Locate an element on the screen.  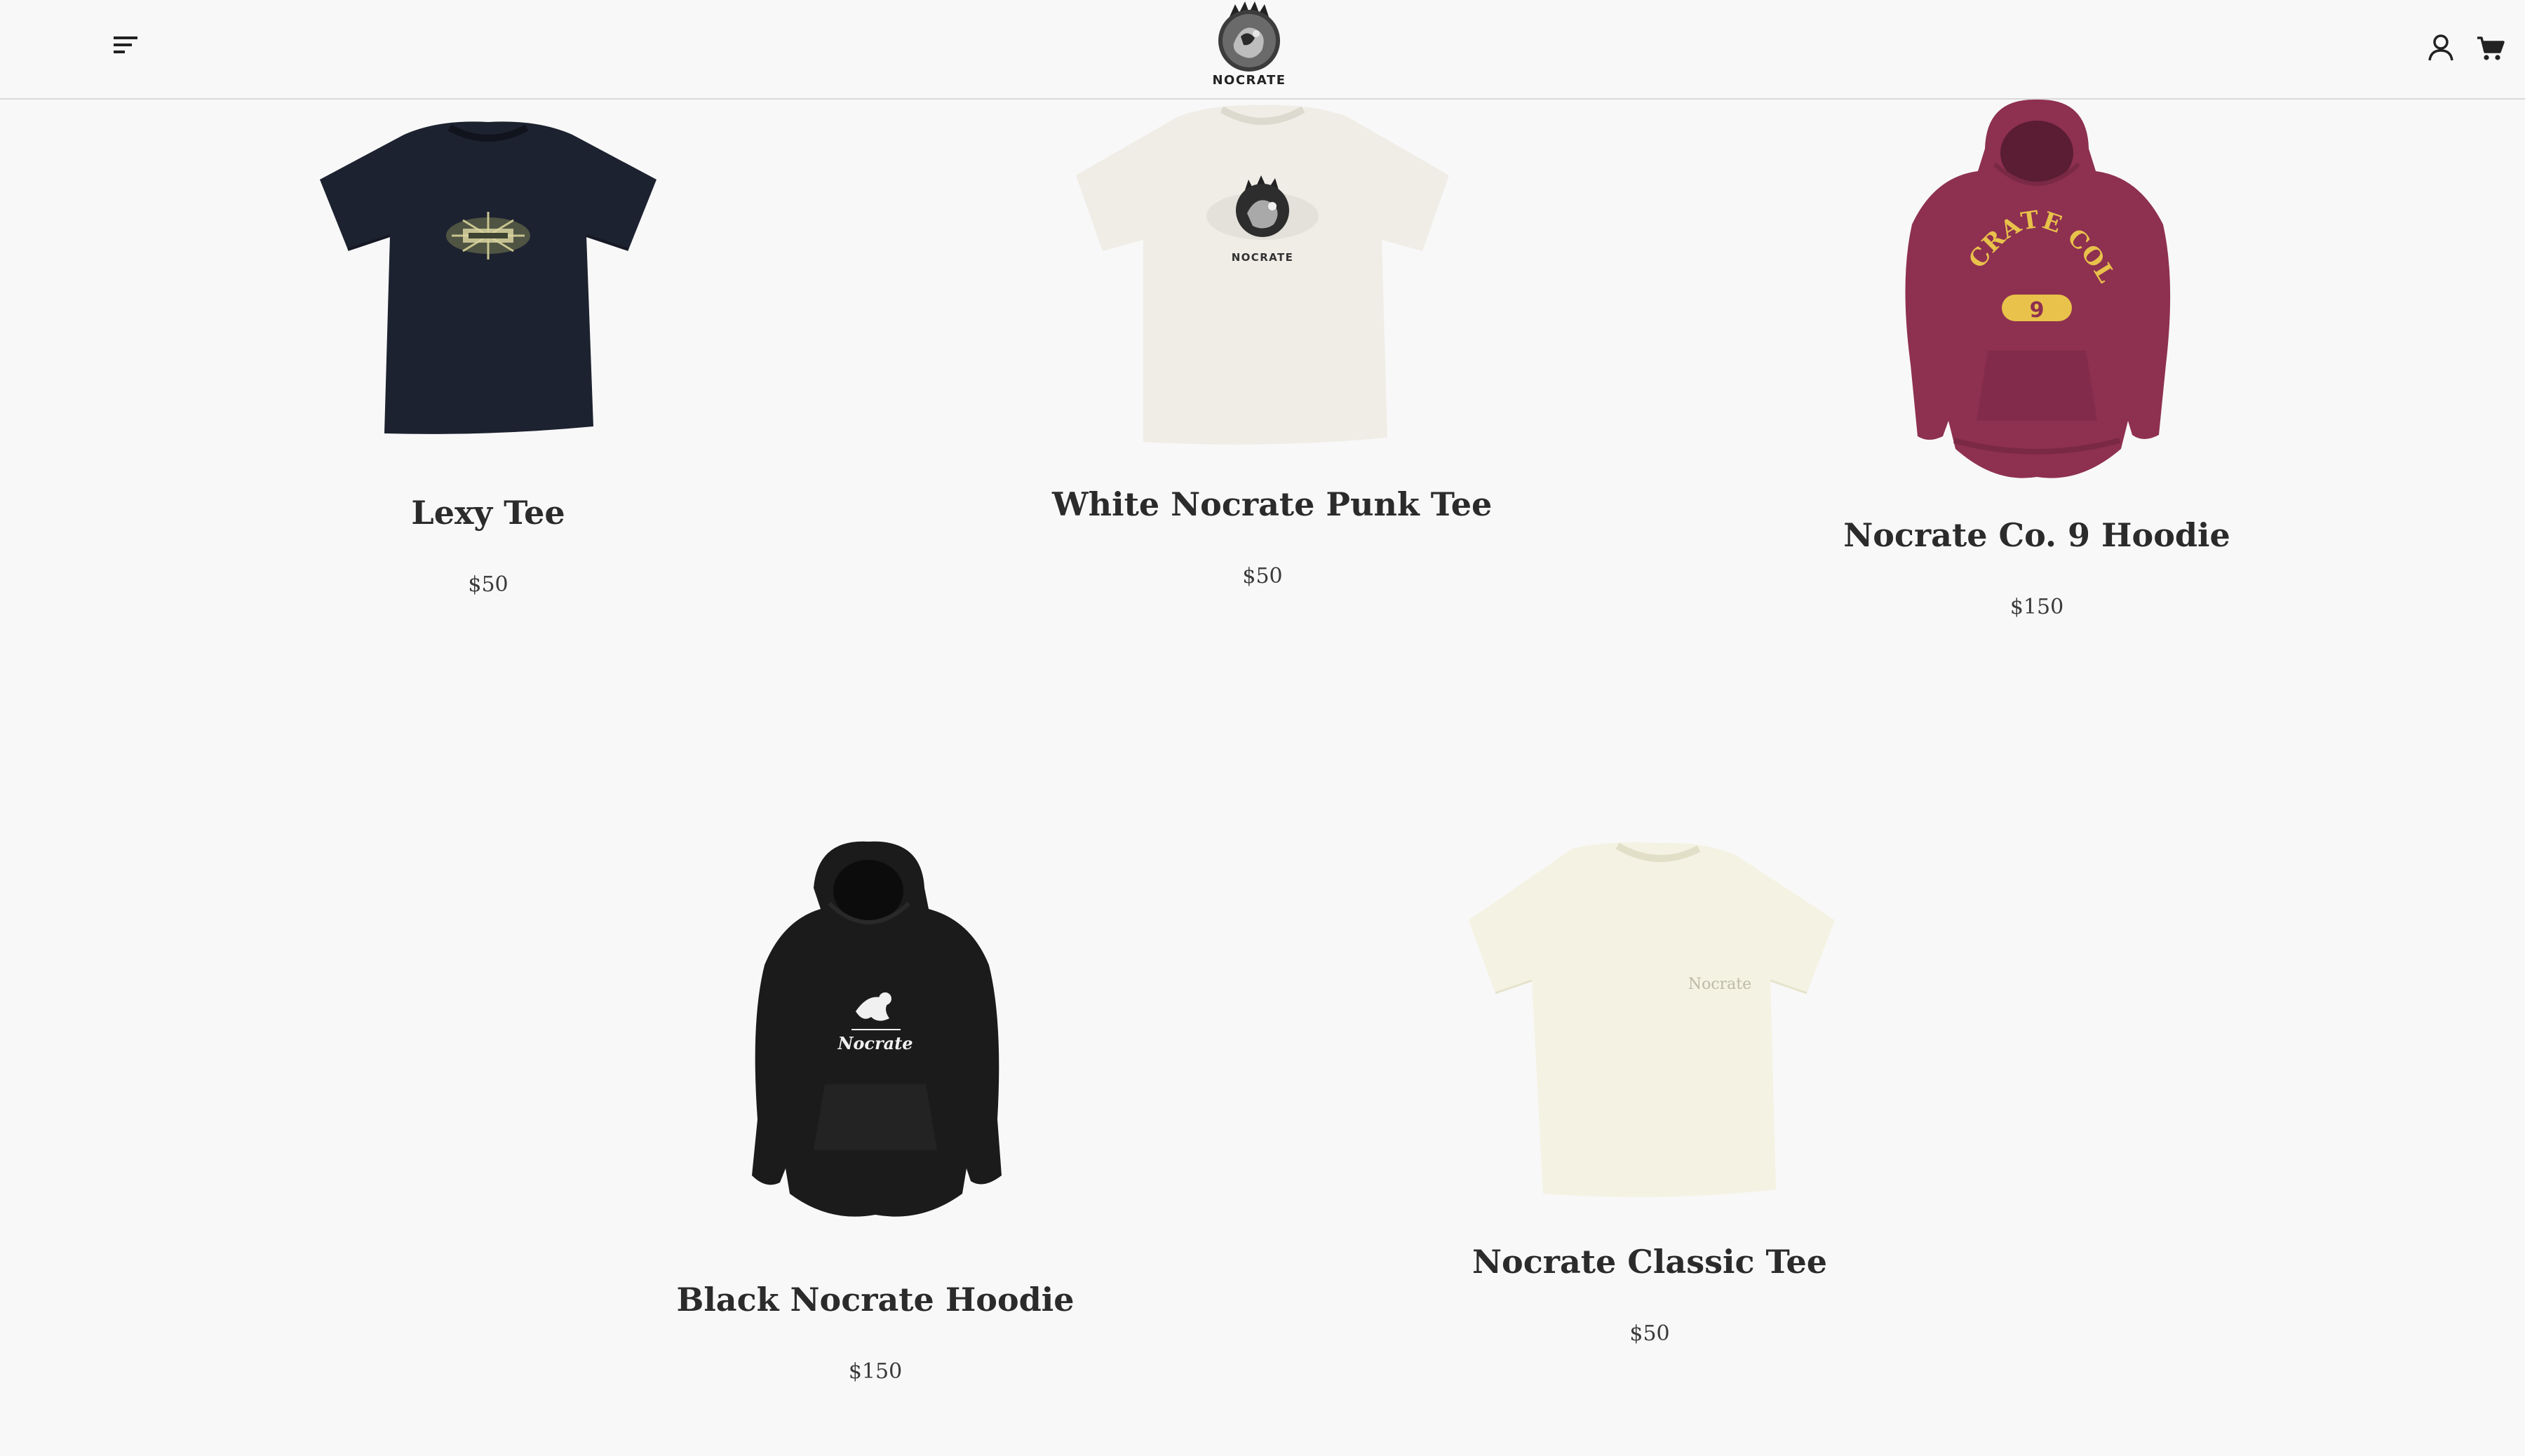
product-card-lexy-tee: Lexy Tee $50 is located at coordinates (488, 354).